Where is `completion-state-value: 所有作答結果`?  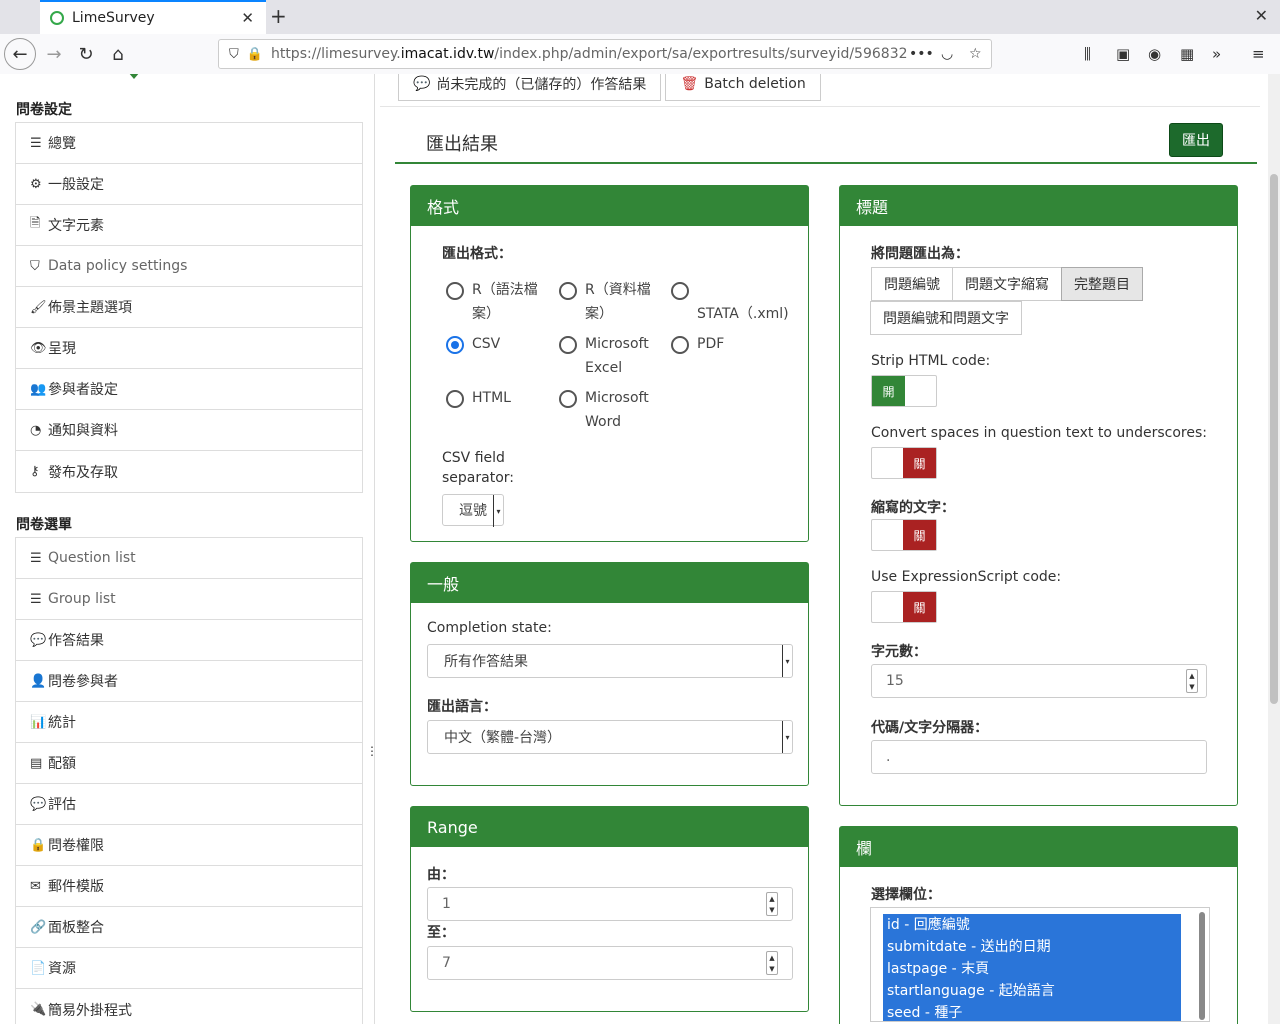
completion-state-value: 所有作答結果 is located at coordinates (486, 662).